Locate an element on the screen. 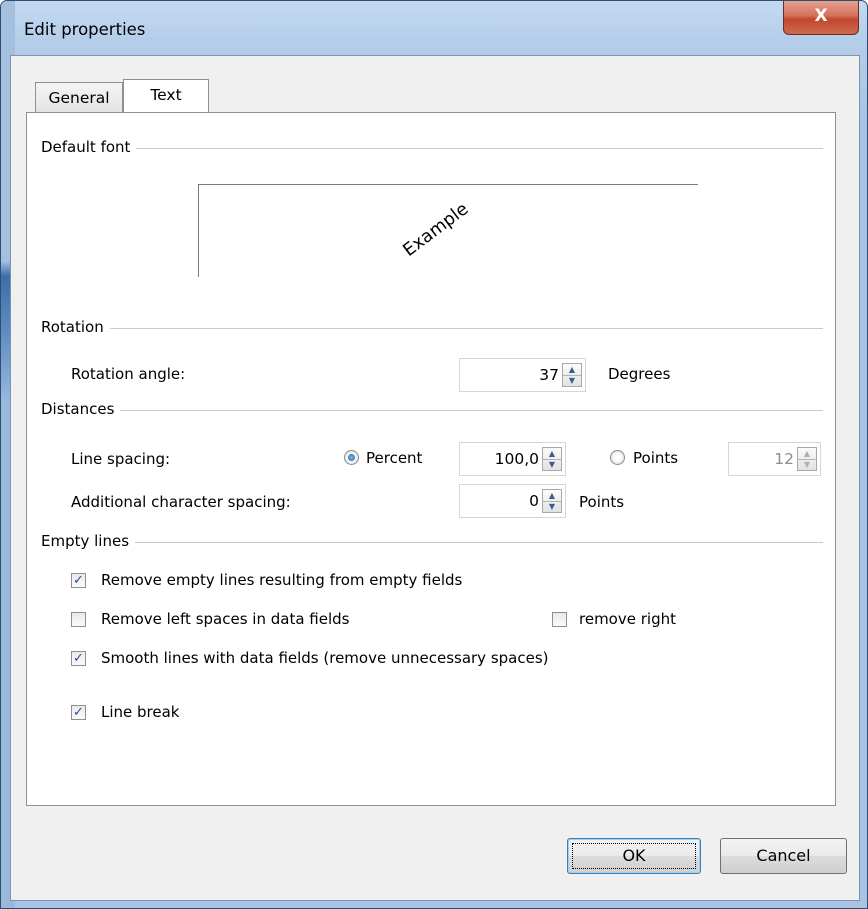 The height and width of the screenshot is (909, 868). close-button: X is located at coordinates (821, 18).